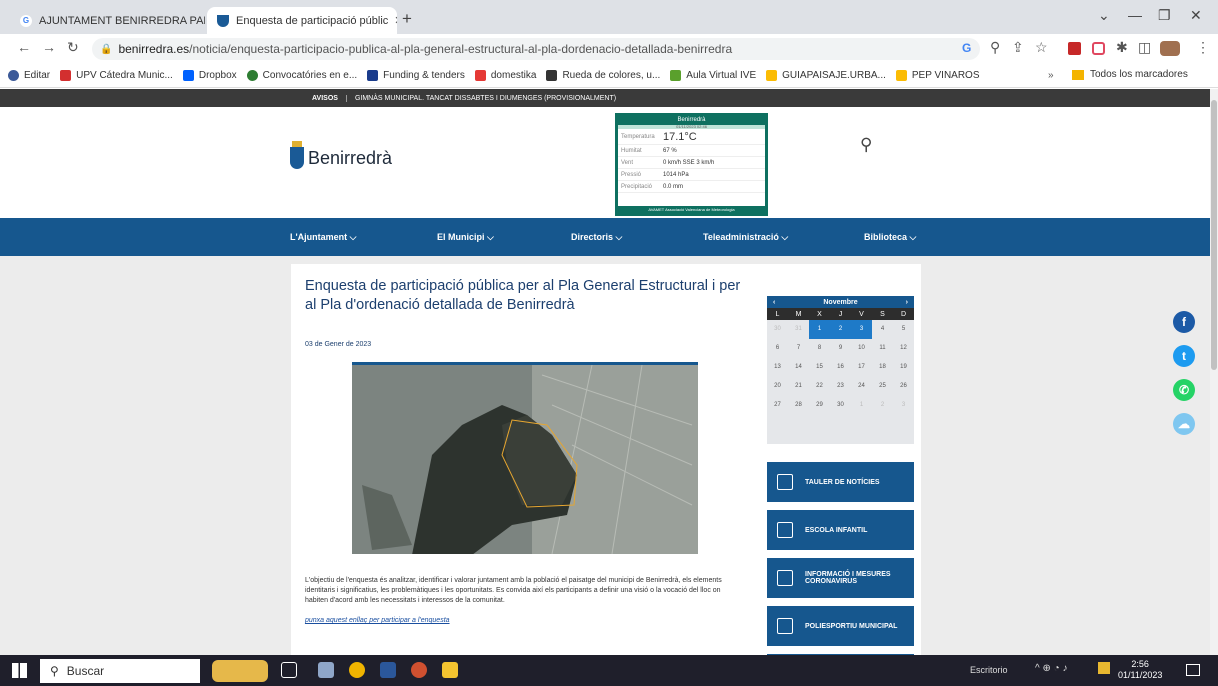 This screenshot has height=686, width=1218. I want to click on search-highlight-image, so click(240, 671).